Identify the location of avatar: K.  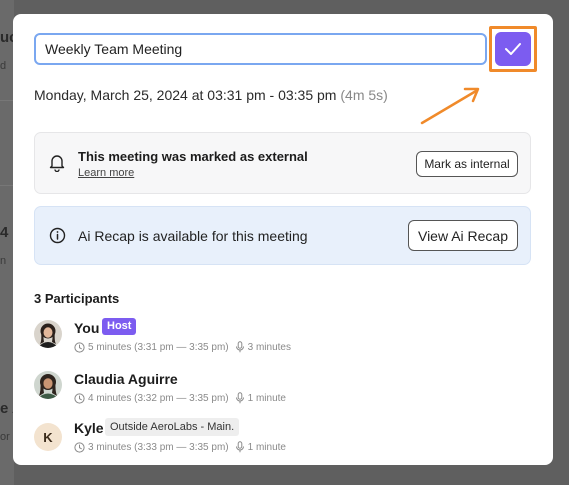
(48, 437).